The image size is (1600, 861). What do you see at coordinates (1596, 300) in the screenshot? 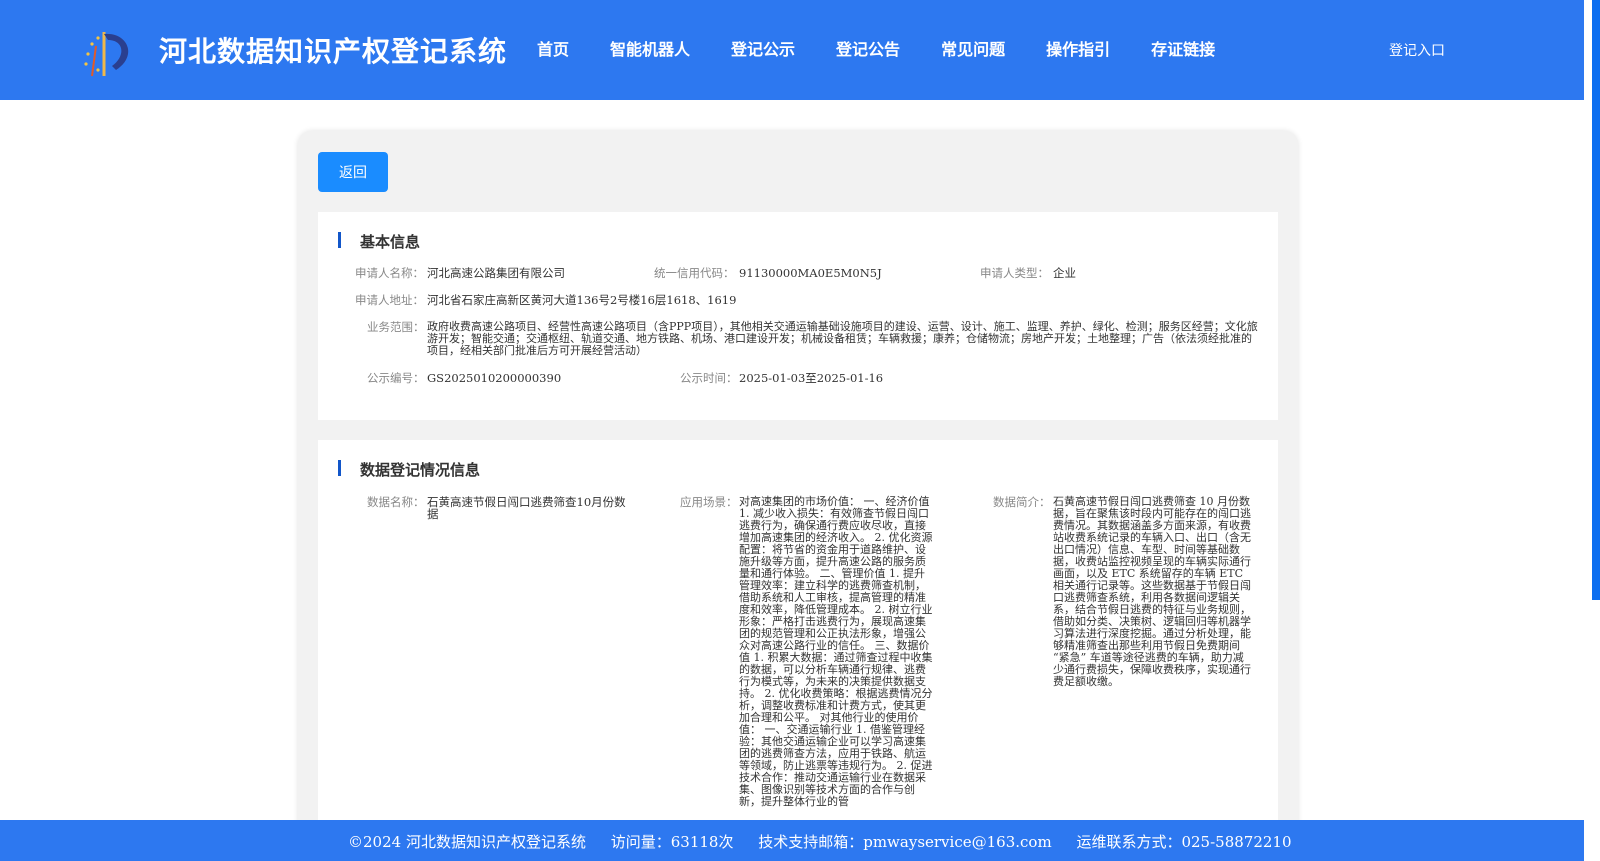
I see `scrollbar-thumb` at bounding box center [1596, 300].